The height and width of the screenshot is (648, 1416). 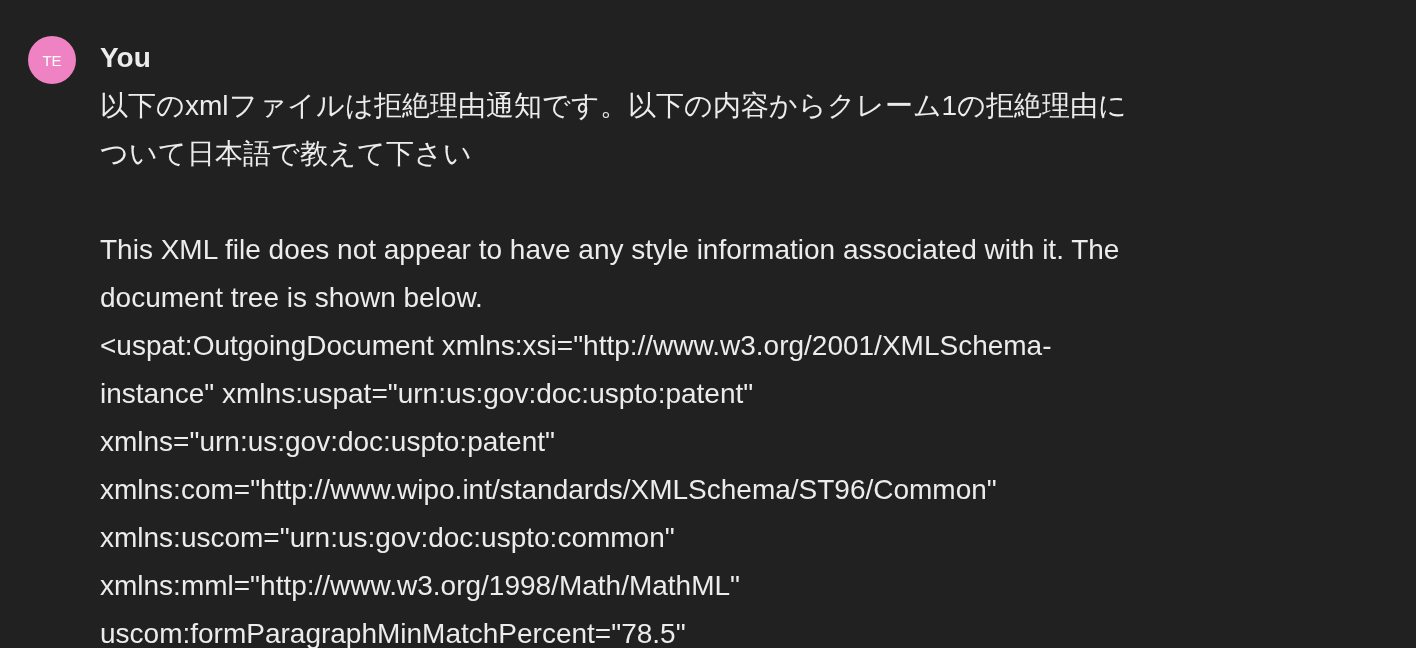 What do you see at coordinates (549, 490) in the screenshot?
I see `message-text-line: xmlns:com="http://www.wipo.int/standards/XMLSchema/ST96/Common"` at bounding box center [549, 490].